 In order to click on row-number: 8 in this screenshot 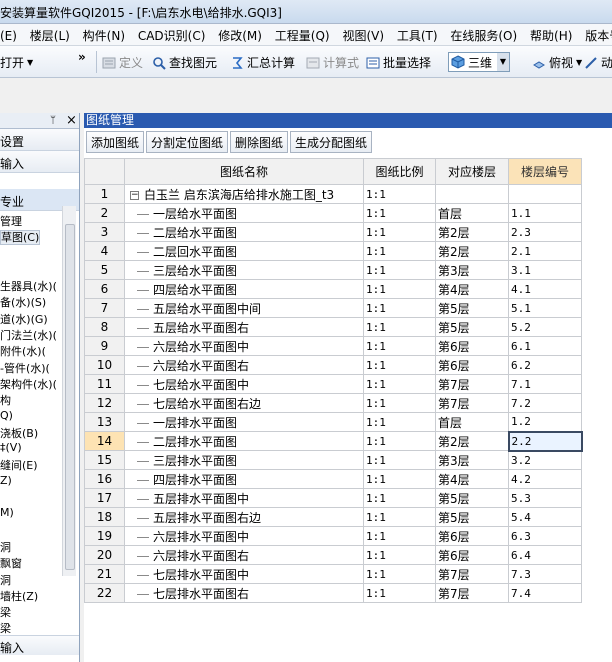, I will do `click(104, 327)`.